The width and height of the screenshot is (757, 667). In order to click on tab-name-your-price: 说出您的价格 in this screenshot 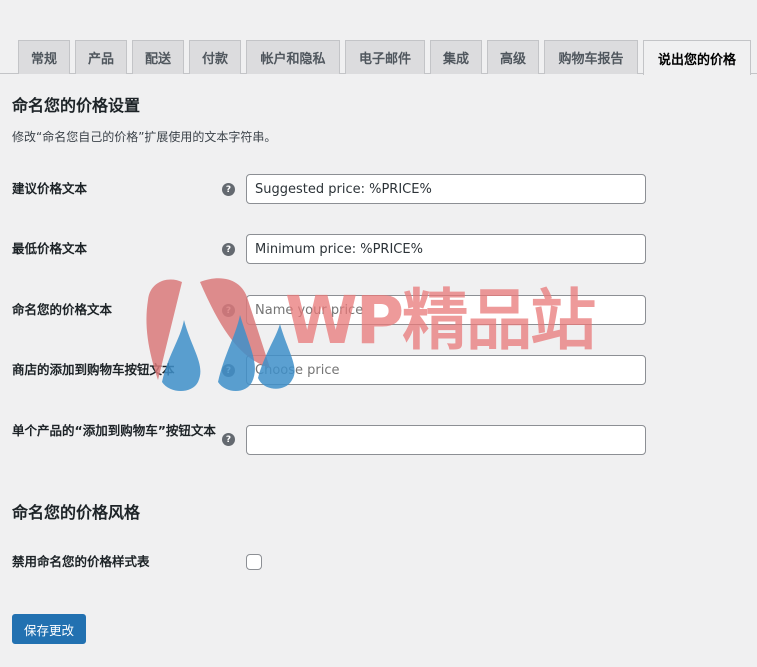, I will do `click(697, 57)`.